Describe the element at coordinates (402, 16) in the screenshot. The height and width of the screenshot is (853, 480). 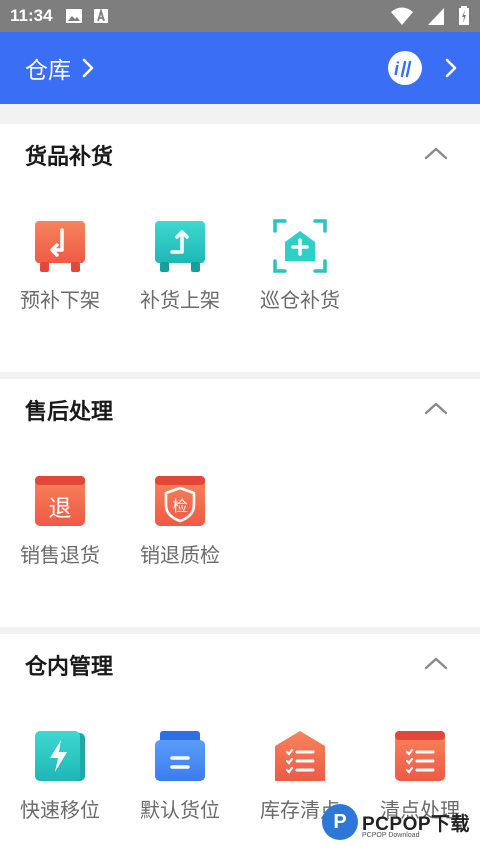
I see `wifi-icon` at that location.